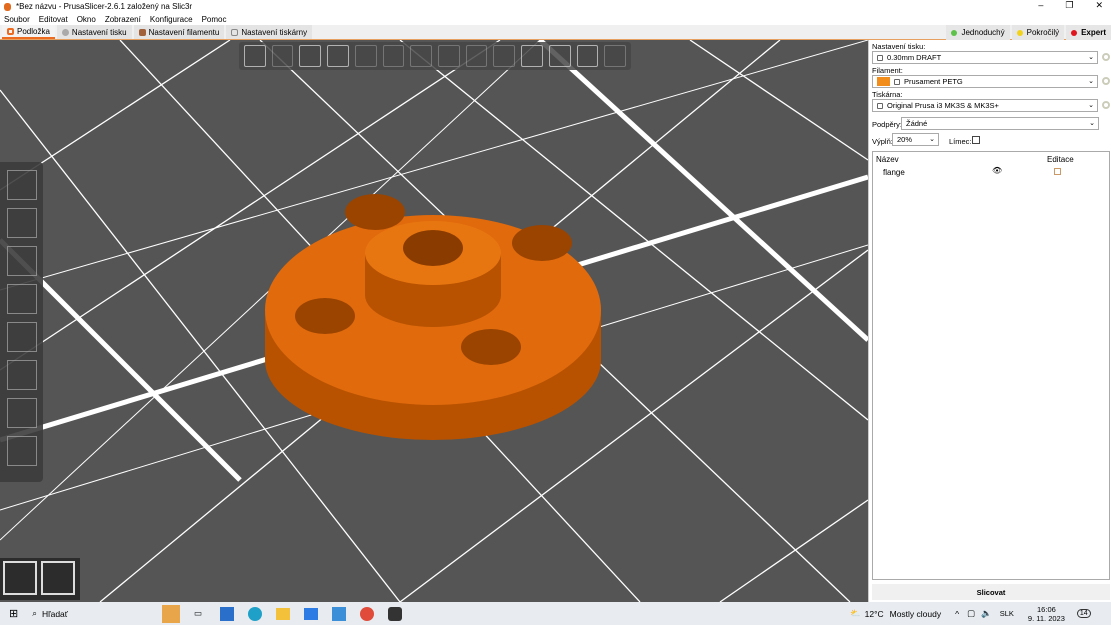 This screenshot has height=625, width=1111. I want to click on brim-checkbox, so click(976, 140).